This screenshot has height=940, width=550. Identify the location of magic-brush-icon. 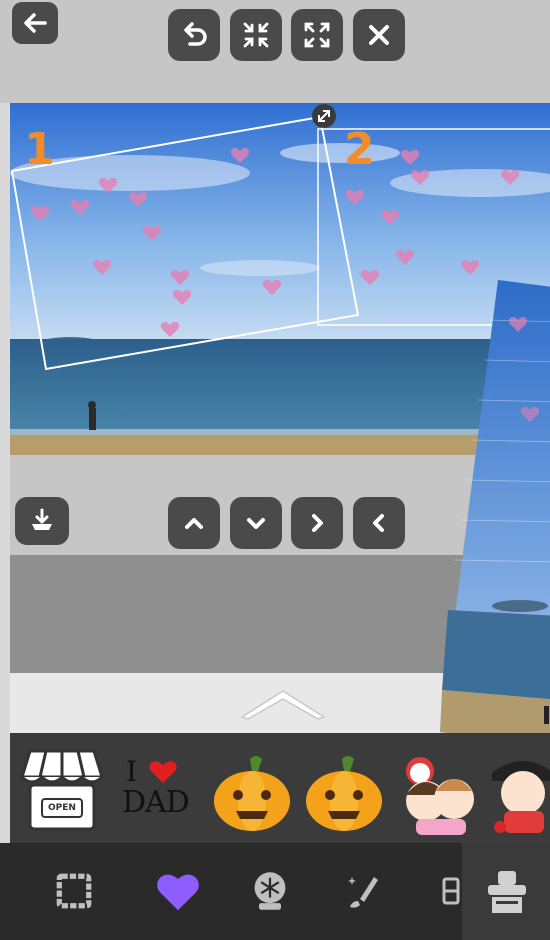
(363, 892).